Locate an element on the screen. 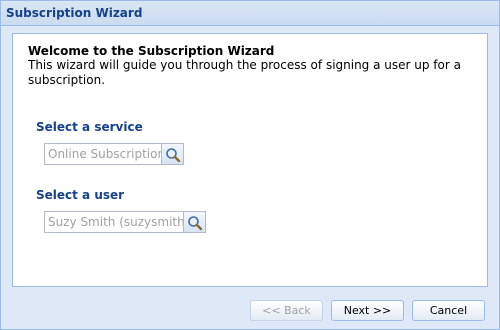 The image size is (500, 330). select-service-label: Select a service is located at coordinates (89, 127).